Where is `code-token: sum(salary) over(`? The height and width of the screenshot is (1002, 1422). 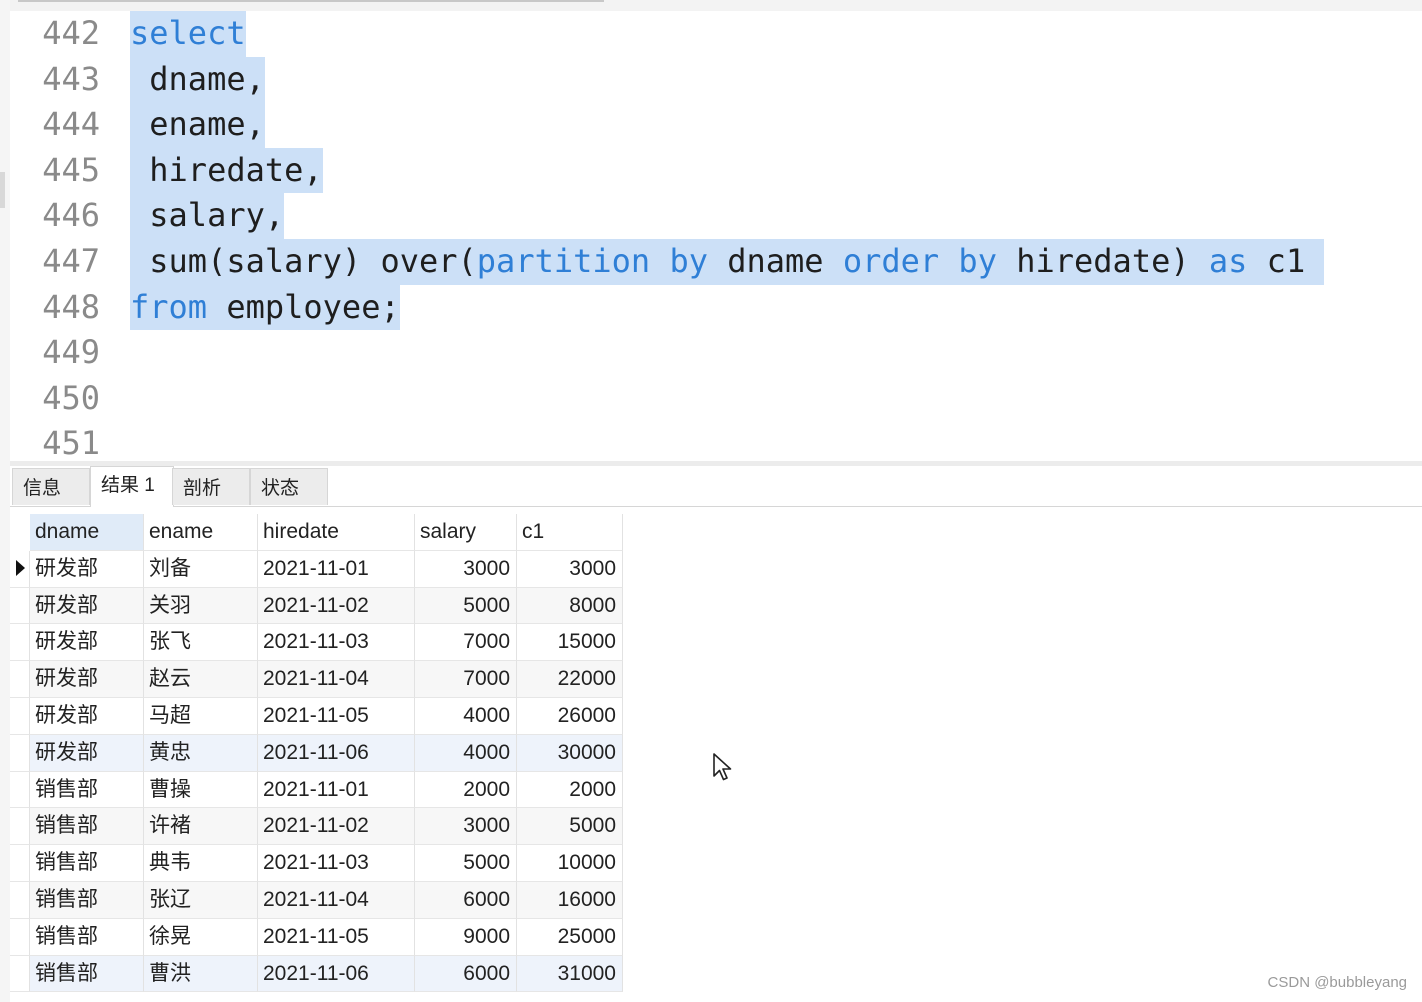 code-token: sum(salary) over( is located at coordinates (303, 261).